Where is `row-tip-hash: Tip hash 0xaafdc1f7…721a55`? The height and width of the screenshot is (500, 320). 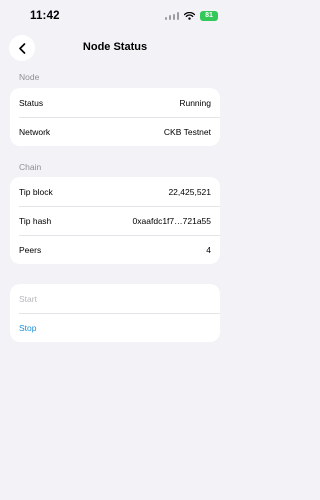 row-tip-hash: Tip hash 0xaafdc1f7…721a55 is located at coordinates (115, 220).